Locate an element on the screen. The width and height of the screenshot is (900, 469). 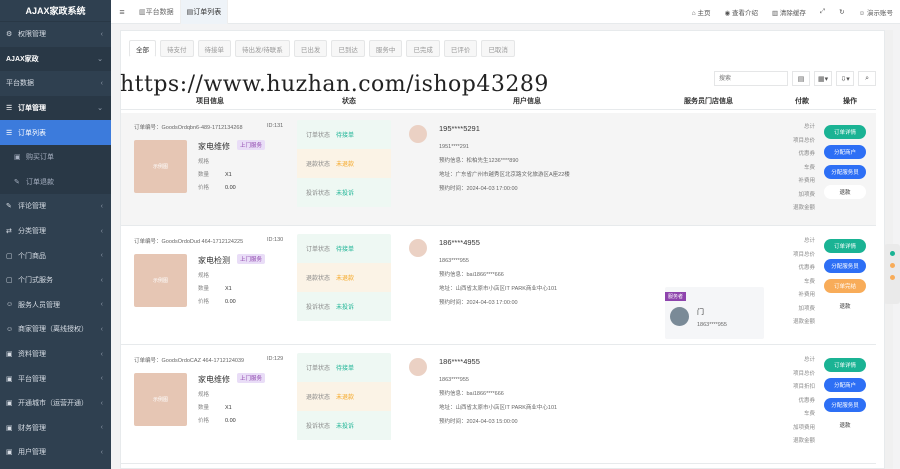
status-tab: 服务中 is located at coordinates (385, 48).